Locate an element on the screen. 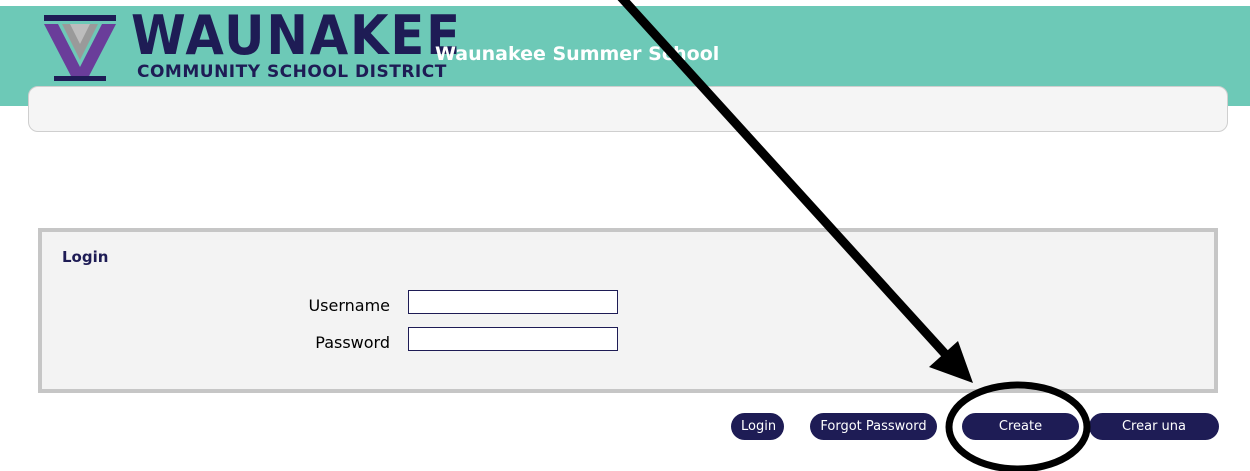 This screenshot has height=471, width=1250. forgot-password-button: Forgot Password is located at coordinates (873, 426).